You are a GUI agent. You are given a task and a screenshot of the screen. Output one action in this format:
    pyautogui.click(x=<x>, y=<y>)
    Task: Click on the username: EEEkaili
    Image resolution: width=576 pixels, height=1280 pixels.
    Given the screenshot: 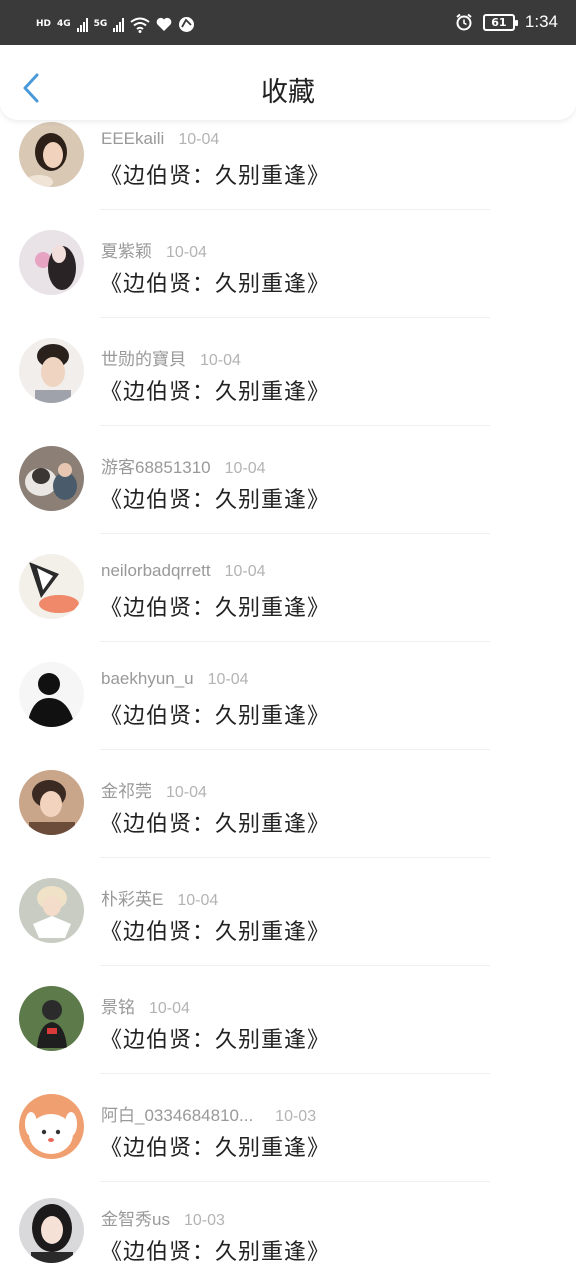 What is the action you would take?
    pyautogui.click(x=132, y=139)
    